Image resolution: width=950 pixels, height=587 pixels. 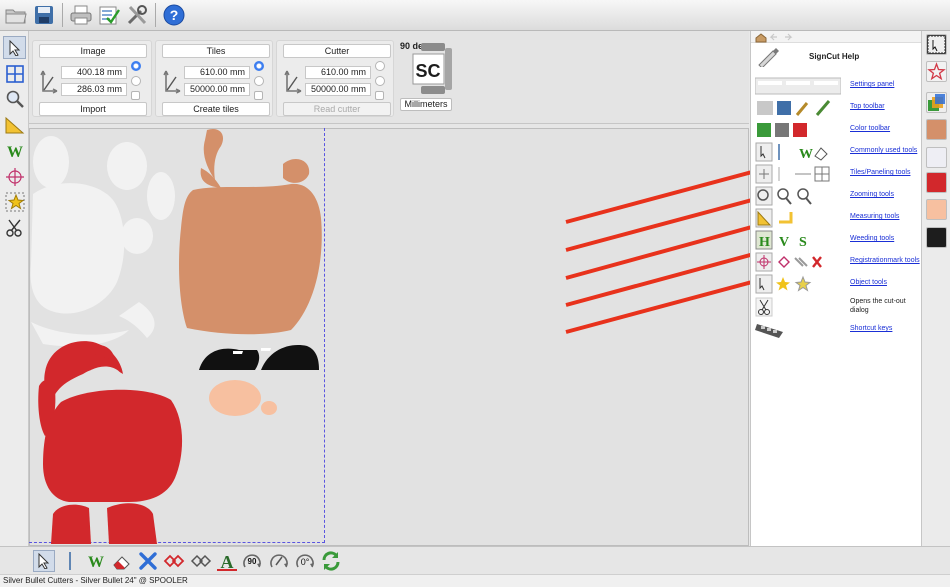 I want to click on color-swatch-red, so click(x=936, y=182).